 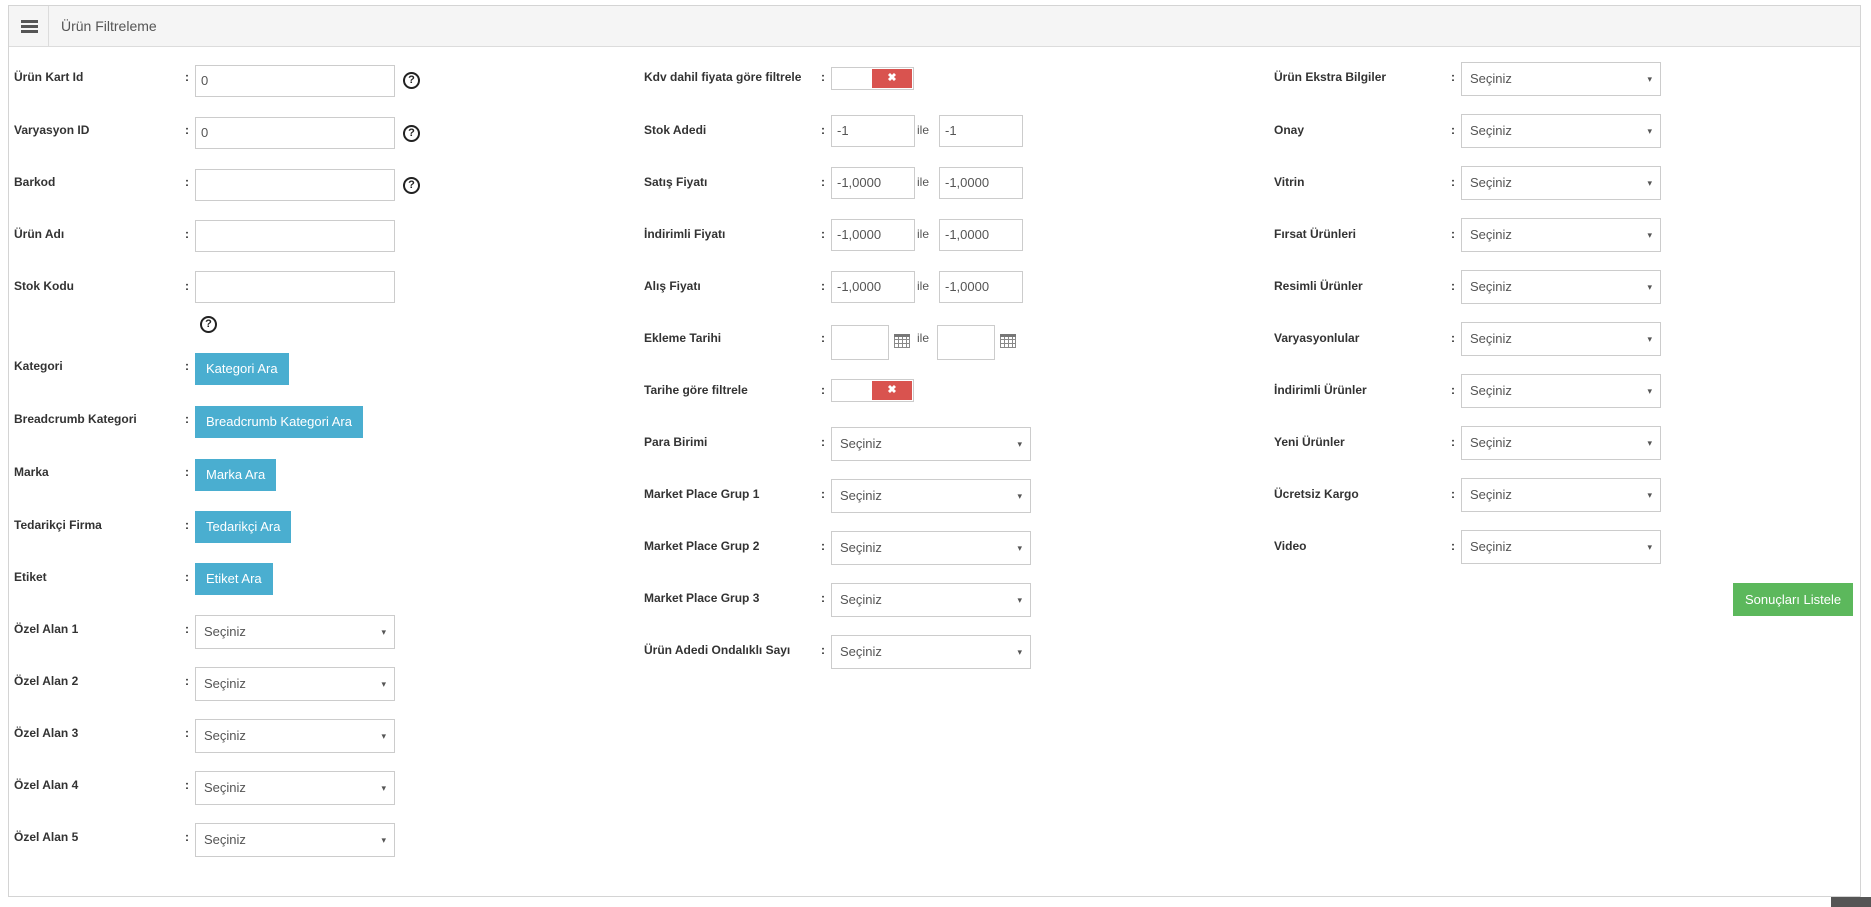 What do you see at coordinates (35, 182) in the screenshot?
I see `barkod-label: Barkod` at bounding box center [35, 182].